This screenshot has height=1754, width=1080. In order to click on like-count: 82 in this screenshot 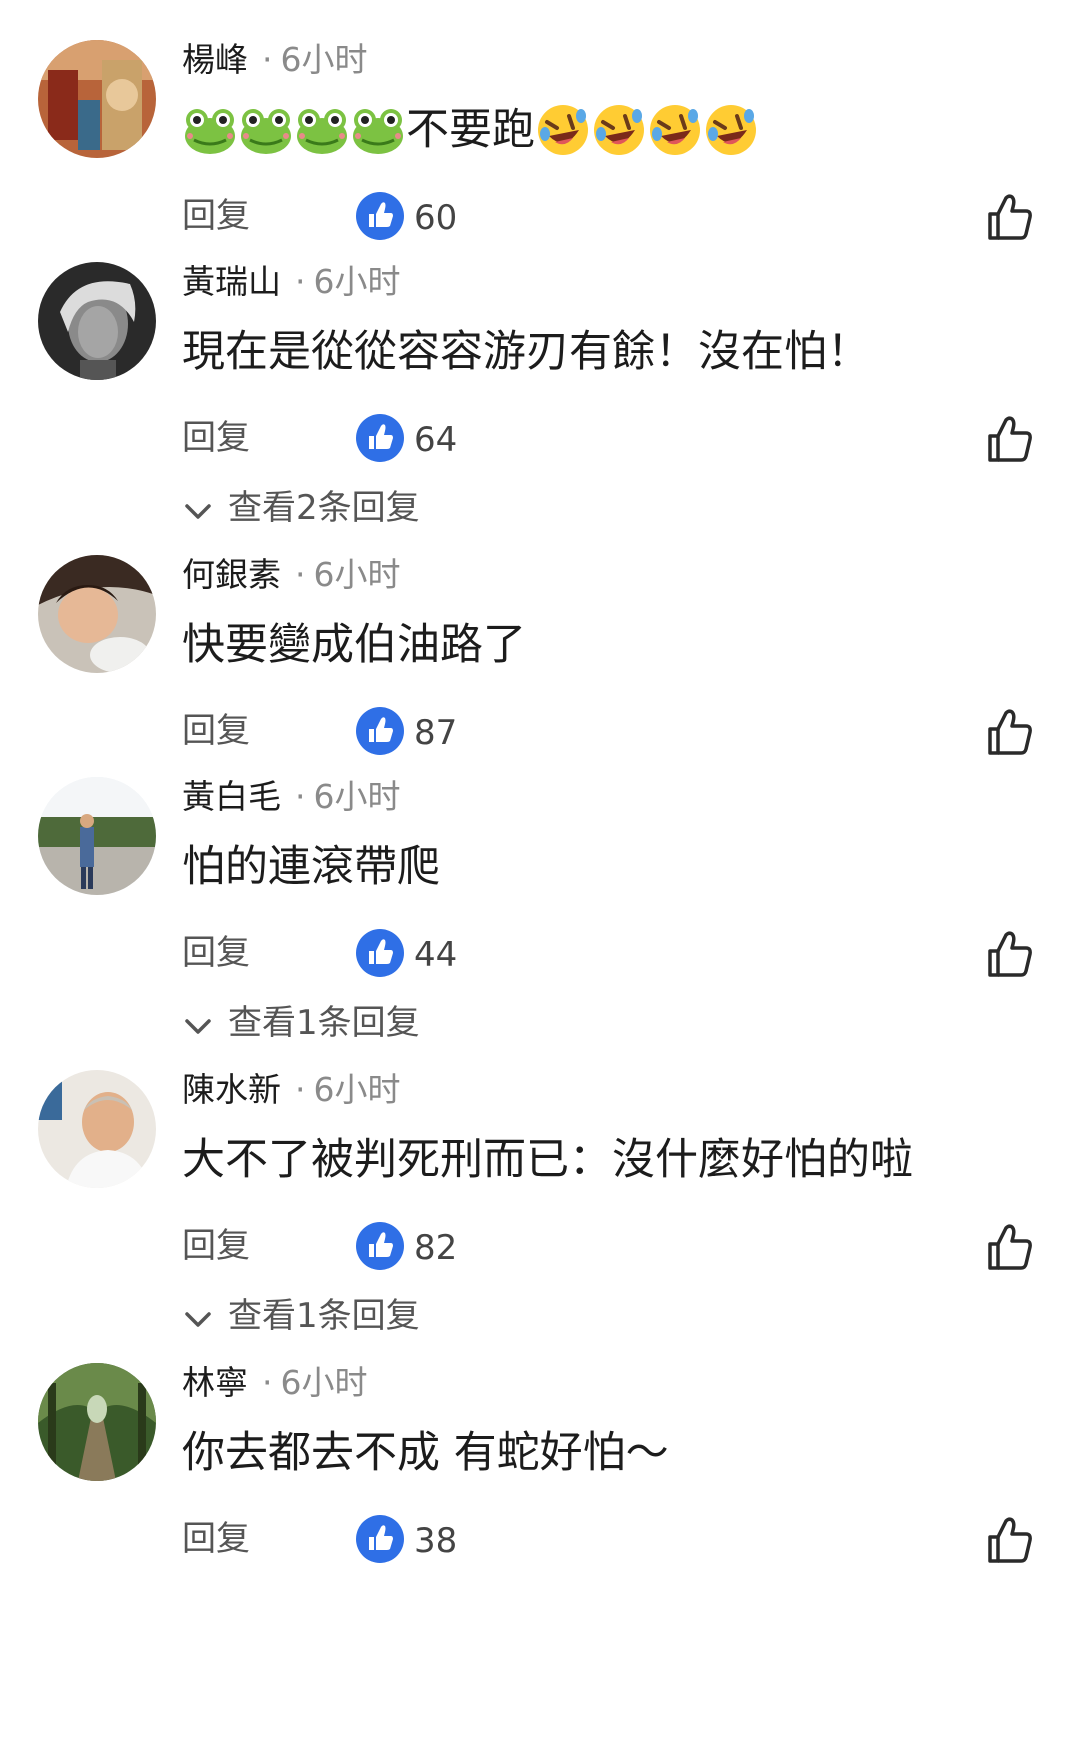, I will do `click(436, 1248)`.